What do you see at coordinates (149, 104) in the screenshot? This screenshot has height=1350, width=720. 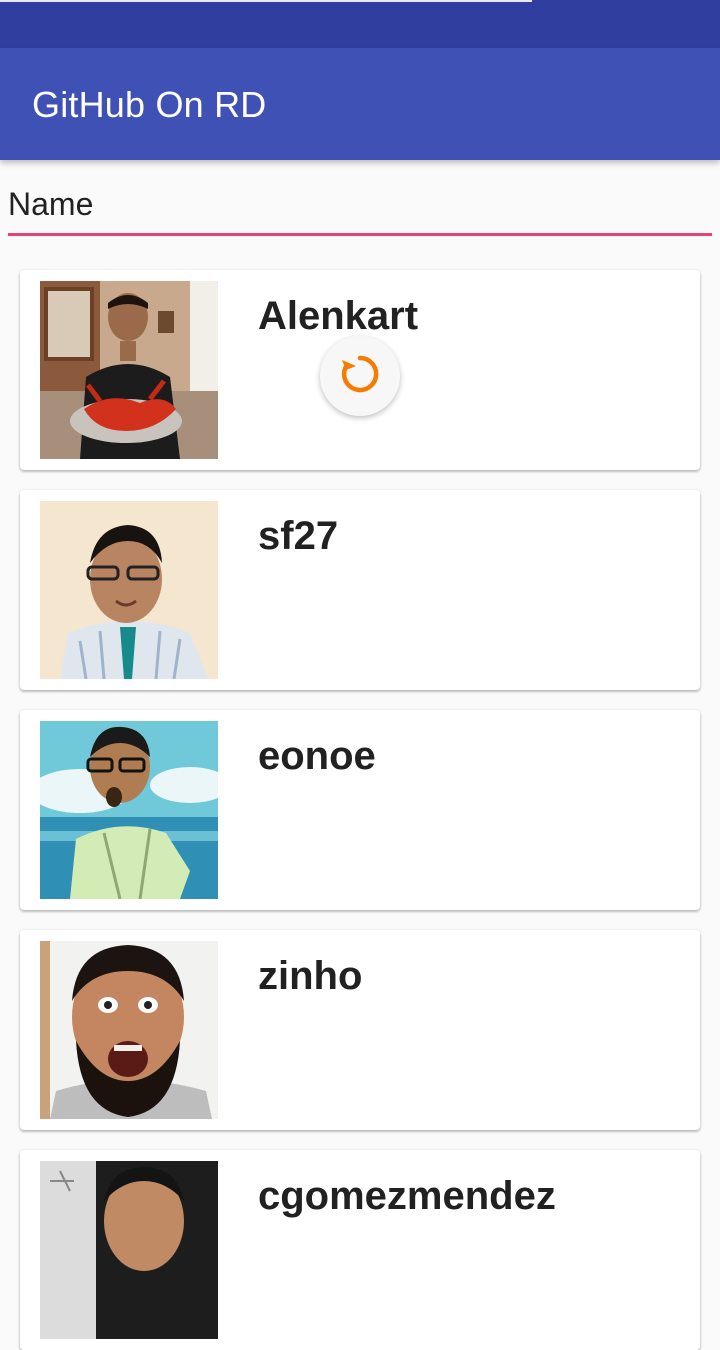 I see `app-title: GitHub On RD` at bounding box center [149, 104].